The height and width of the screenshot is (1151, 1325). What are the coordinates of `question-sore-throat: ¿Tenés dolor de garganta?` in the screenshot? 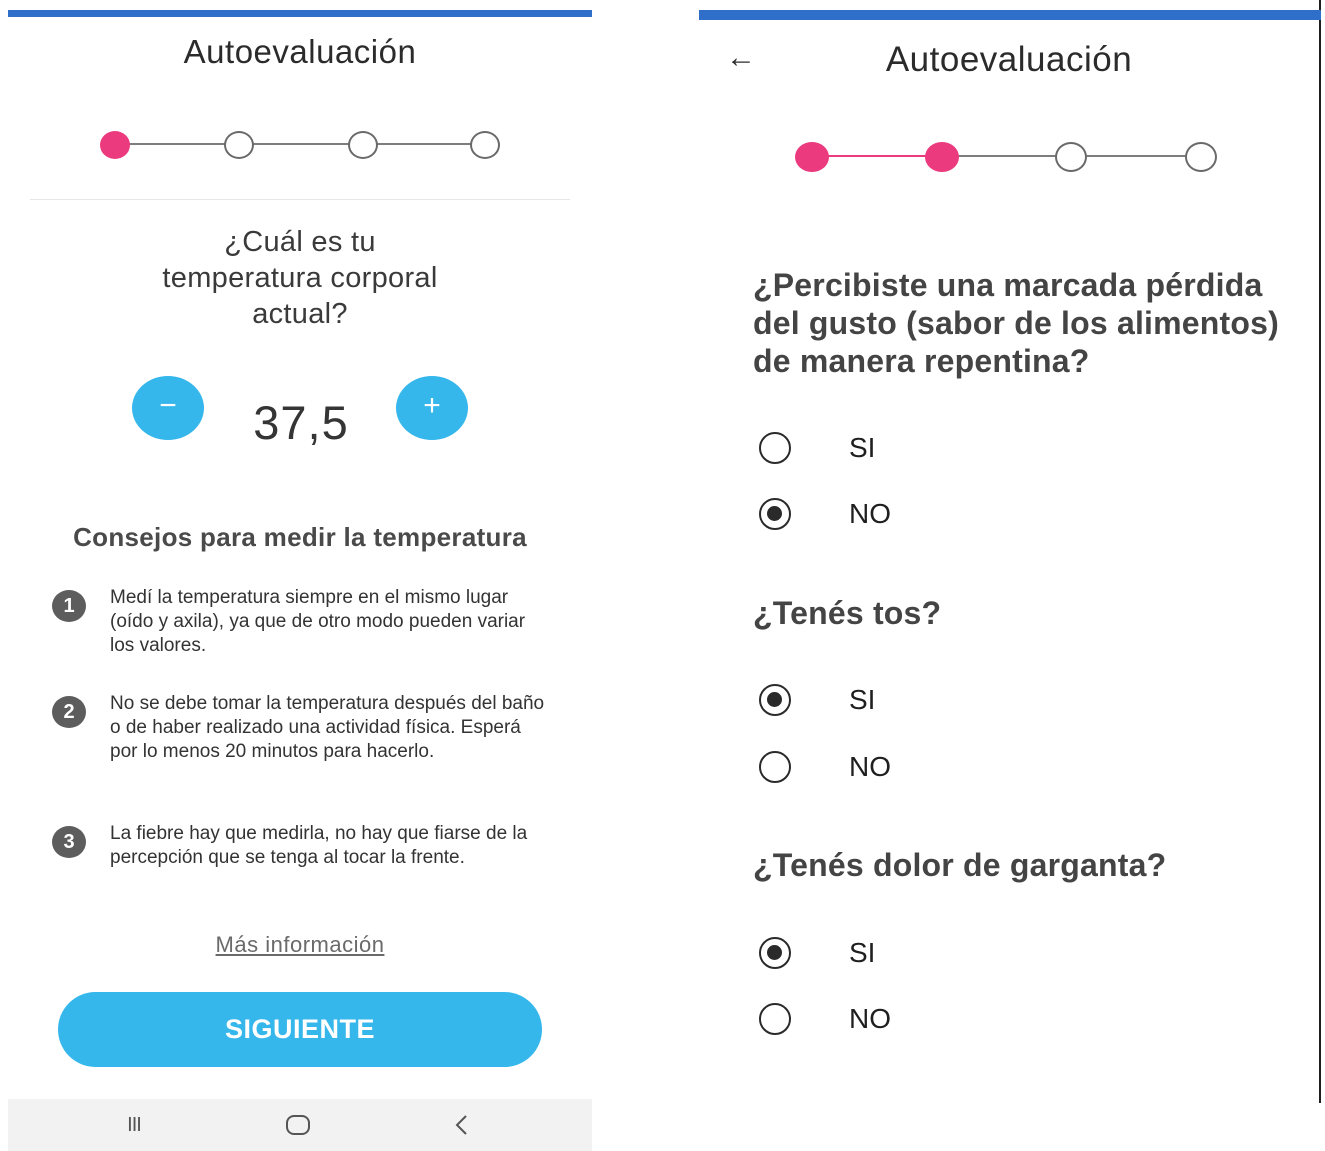 It's located at (960, 865).